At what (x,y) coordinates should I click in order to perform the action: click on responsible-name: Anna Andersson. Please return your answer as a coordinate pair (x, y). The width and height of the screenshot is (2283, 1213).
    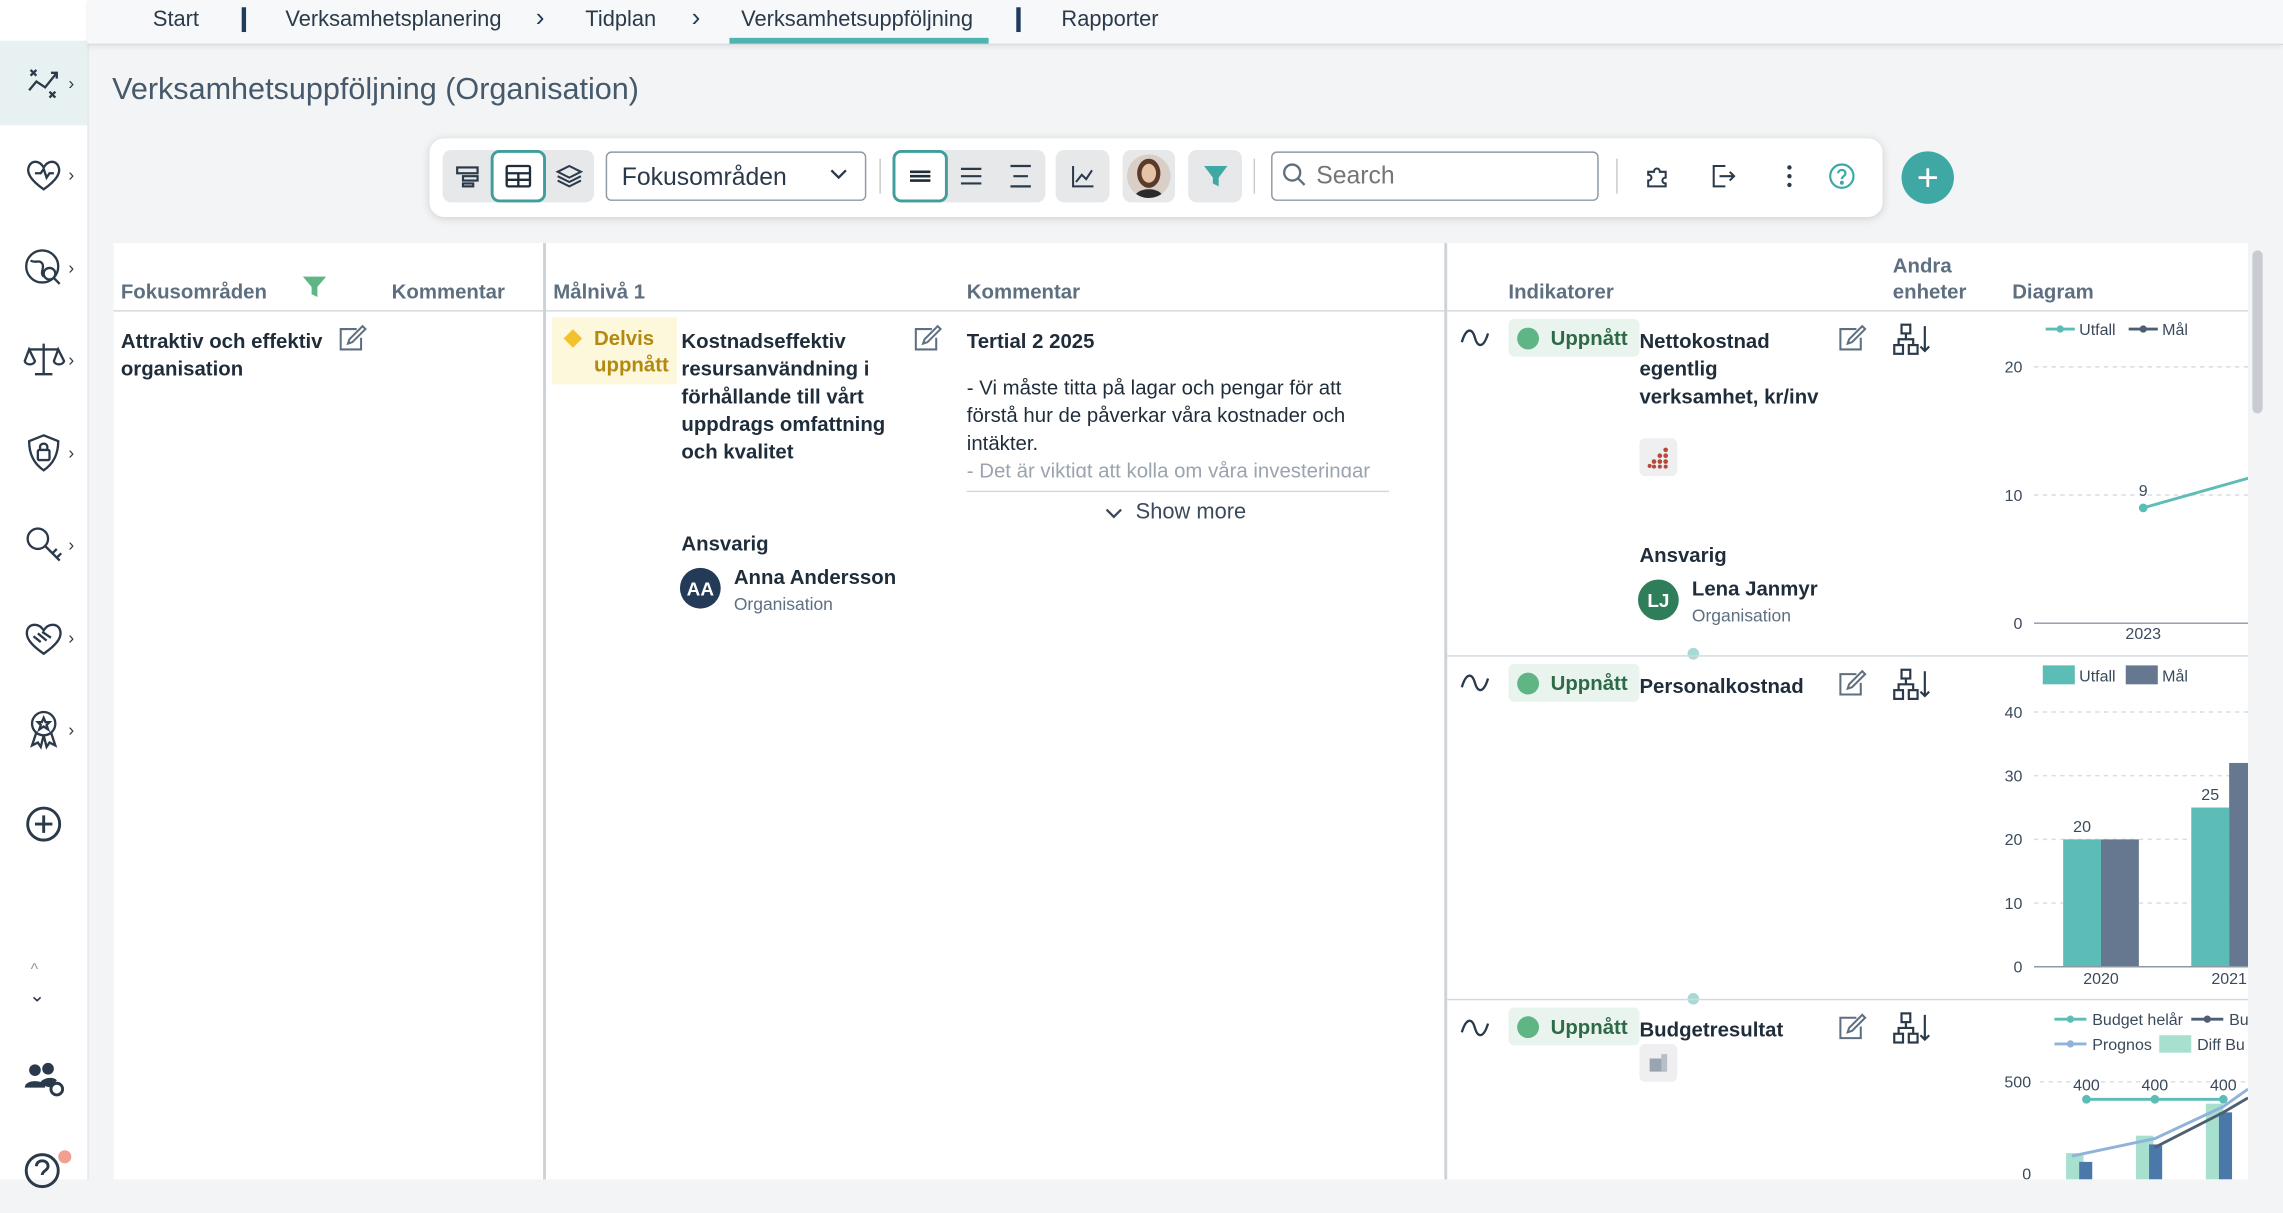
    Looking at the image, I should click on (815, 577).